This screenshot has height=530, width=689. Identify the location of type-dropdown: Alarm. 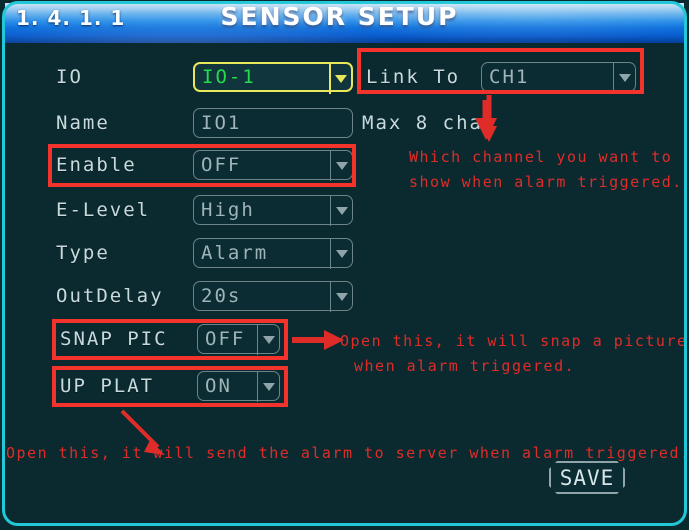
(273, 253).